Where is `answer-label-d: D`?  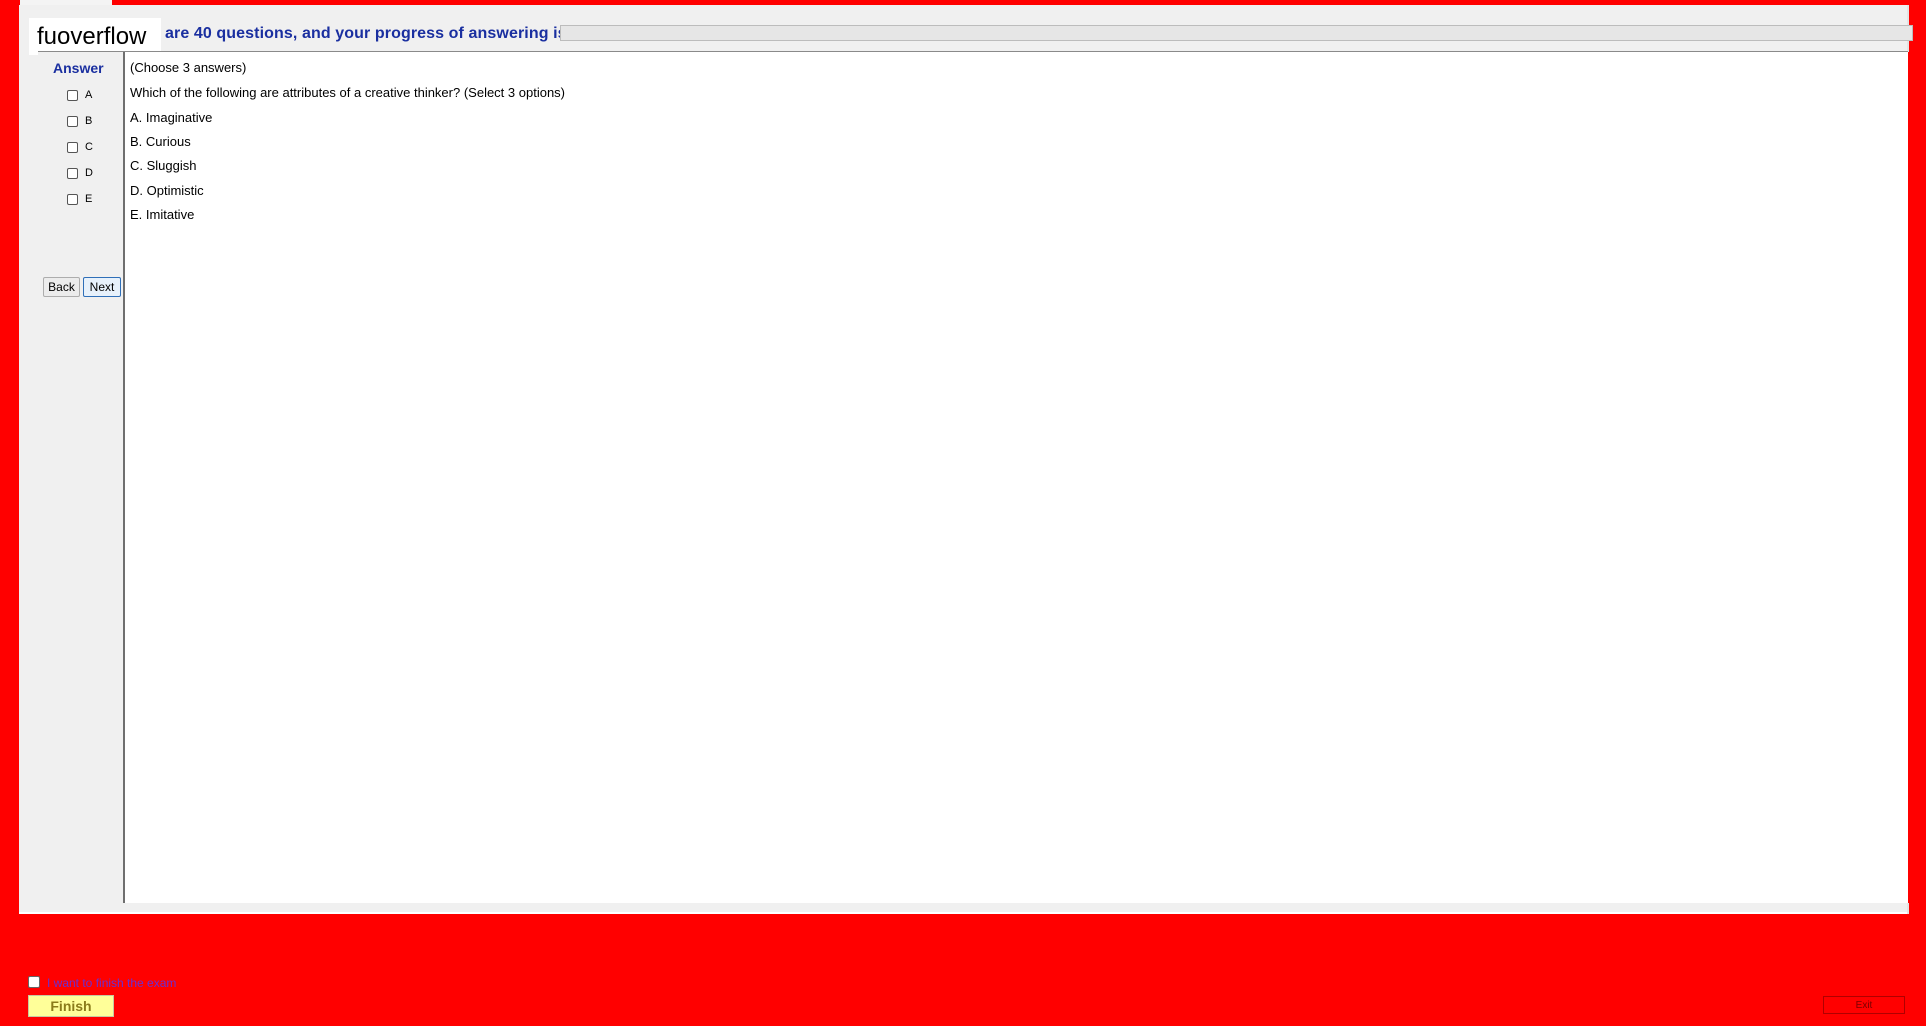 answer-label-d: D is located at coordinates (89, 173).